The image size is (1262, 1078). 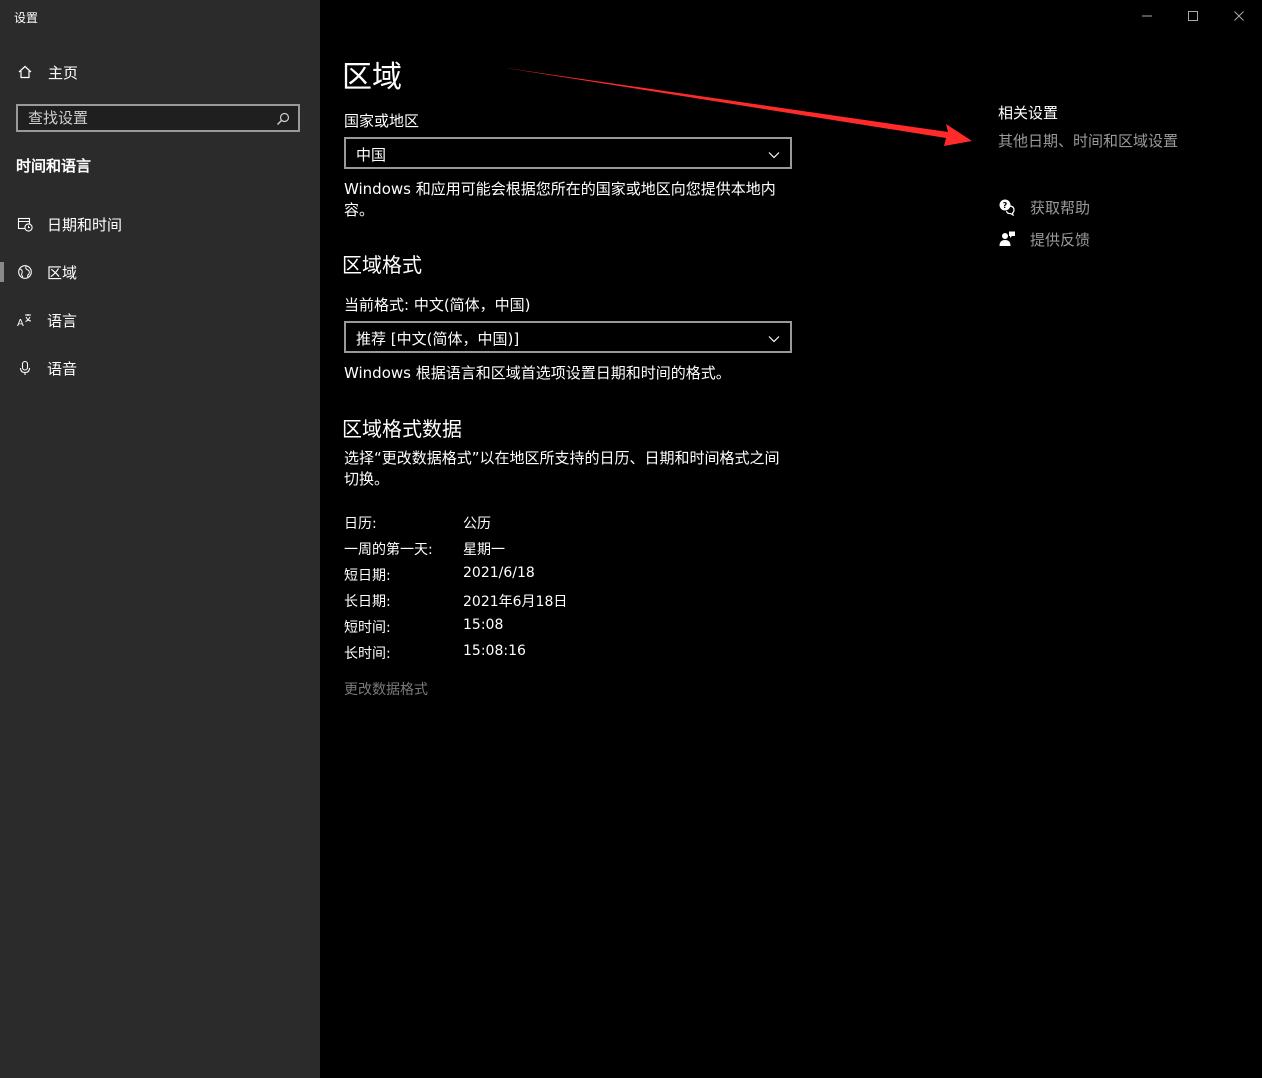 What do you see at coordinates (537, 373) in the screenshot?
I see `region-format-description: Windows 根据语言和区域首选项设置日期和时间的格式。` at bounding box center [537, 373].